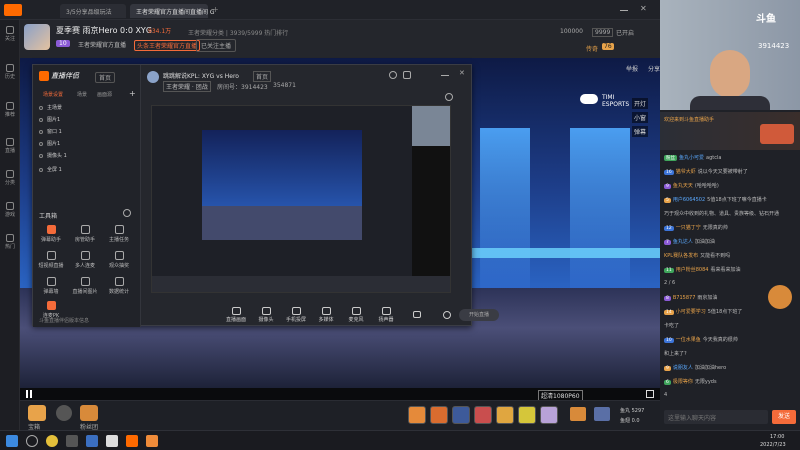 This screenshot has height=450, width=800. Describe the element at coordinates (483, 415) in the screenshot. I see `gift-card` at that location.